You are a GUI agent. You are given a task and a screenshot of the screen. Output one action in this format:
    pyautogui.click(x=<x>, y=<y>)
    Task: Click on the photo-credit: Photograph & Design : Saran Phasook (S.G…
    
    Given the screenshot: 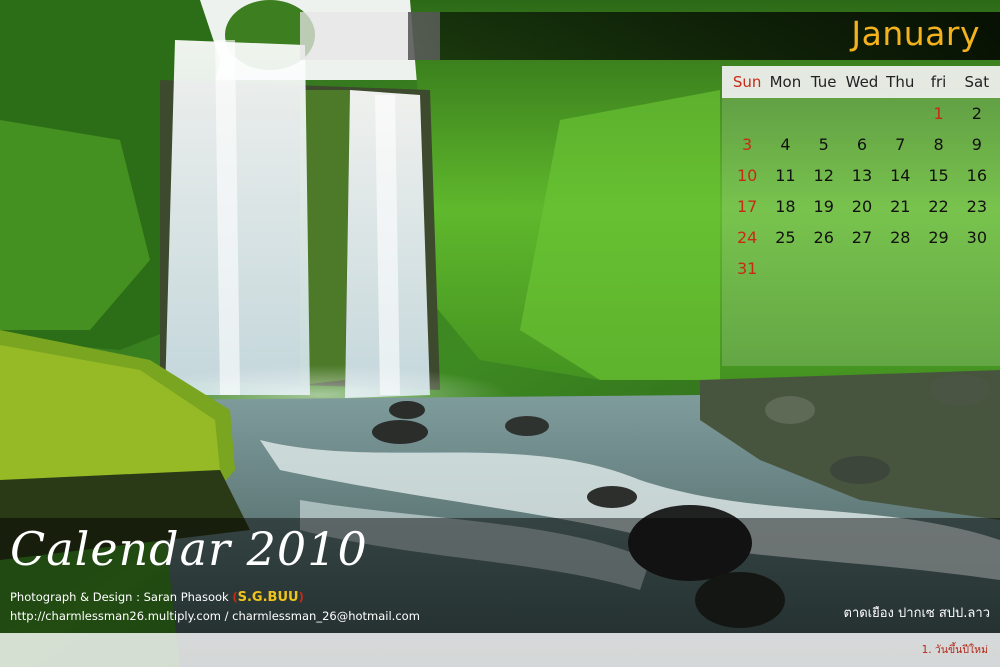 What is the action you would take?
    pyautogui.click(x=157, y=597)
    